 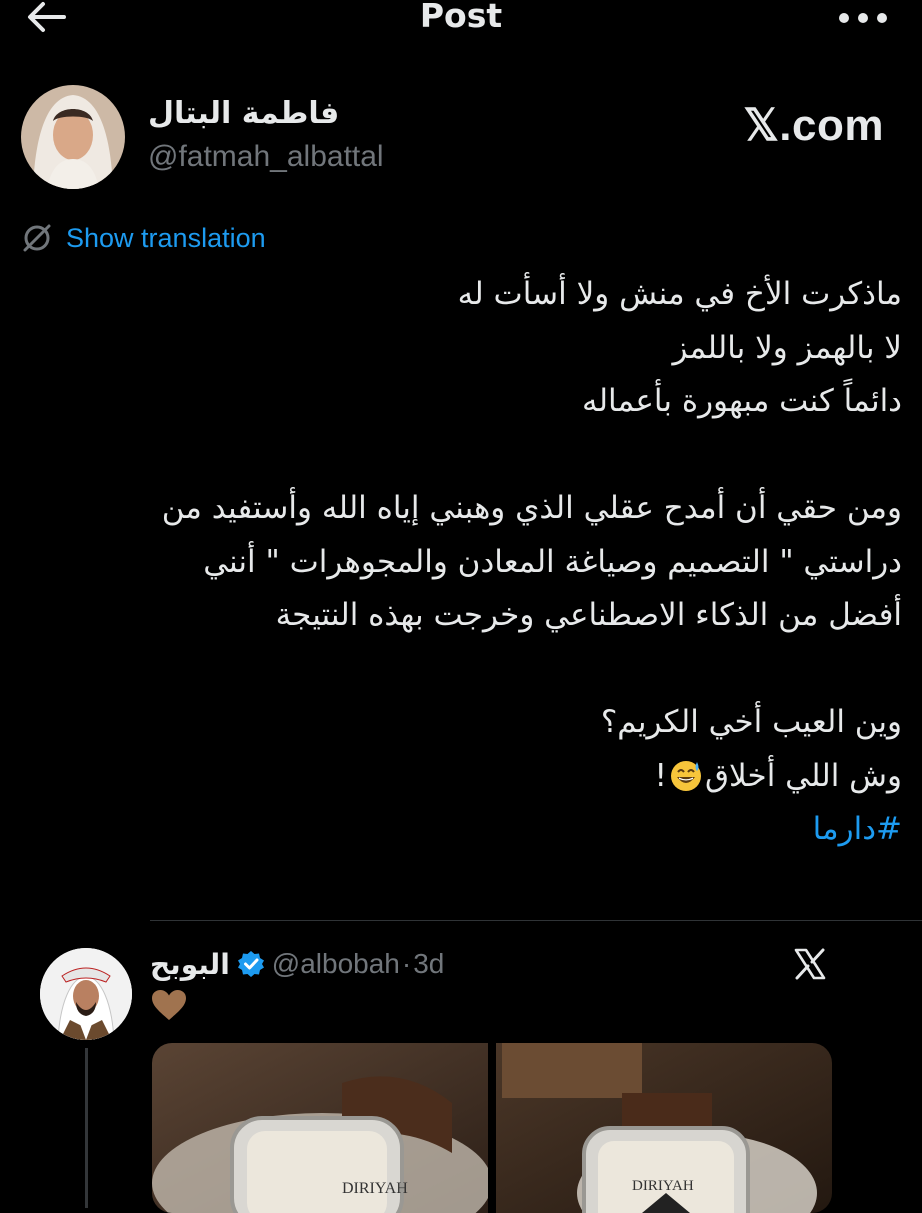 I want to click on hashtag-link: #دارما, so click(x=462, y=830).